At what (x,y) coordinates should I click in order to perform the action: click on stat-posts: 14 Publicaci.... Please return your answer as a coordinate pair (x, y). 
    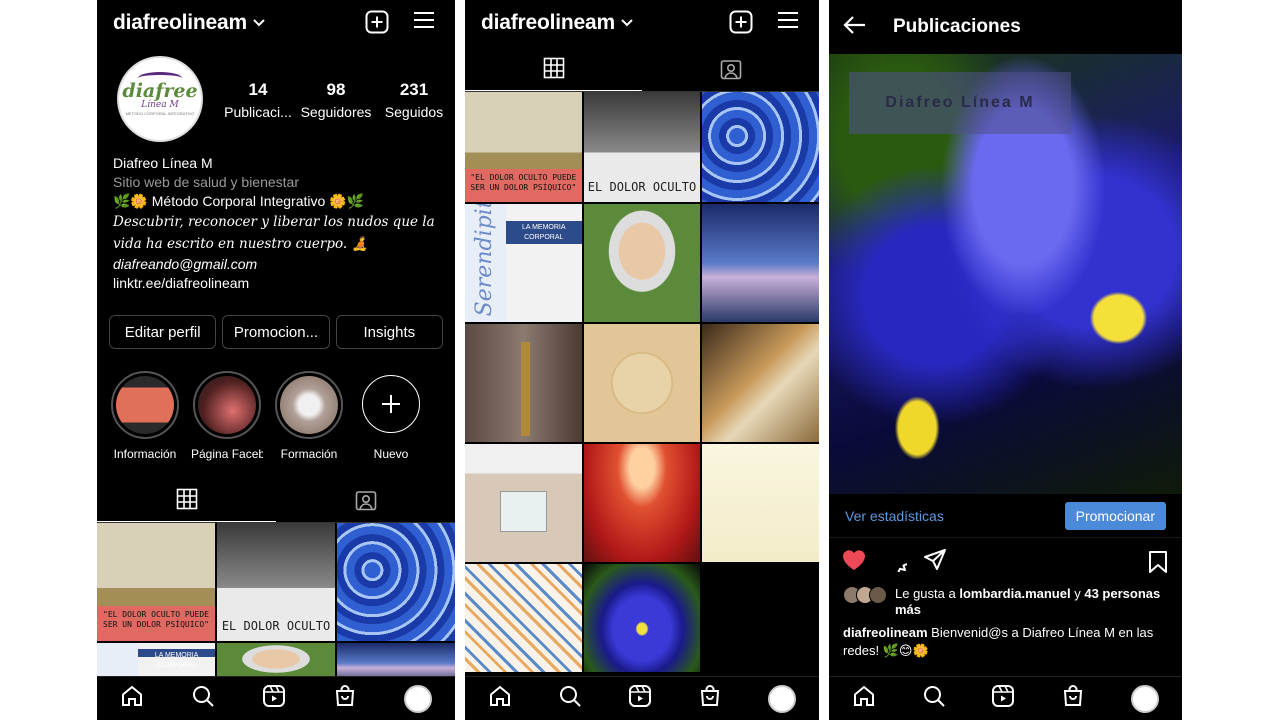
    Looking at the image, I should click on (258, 100).